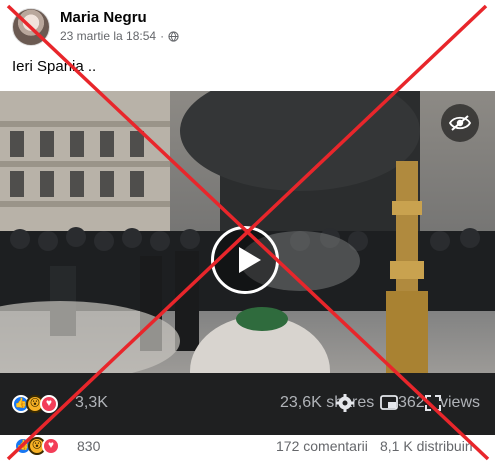 Image resolution: width=495 pixels, height=465 pixels. Describe the element at coordinates (54, 66) in the screenshot. I see `post-text: Ieri Spania ..` at that location.